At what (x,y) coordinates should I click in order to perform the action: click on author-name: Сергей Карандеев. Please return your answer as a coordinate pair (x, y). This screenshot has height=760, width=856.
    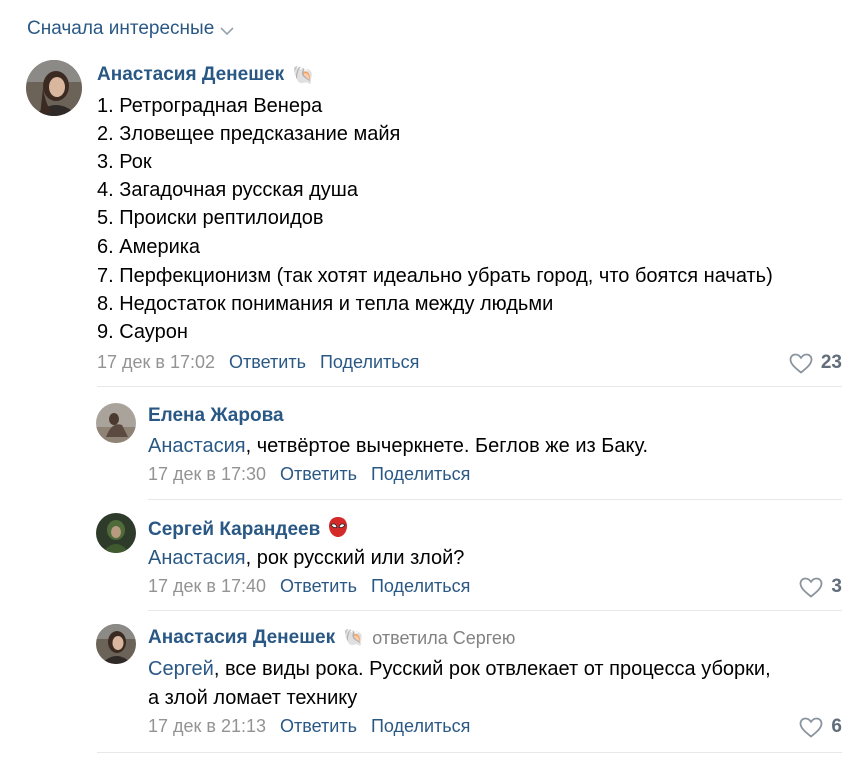
    Looking at the image, I should click on (234, 529).